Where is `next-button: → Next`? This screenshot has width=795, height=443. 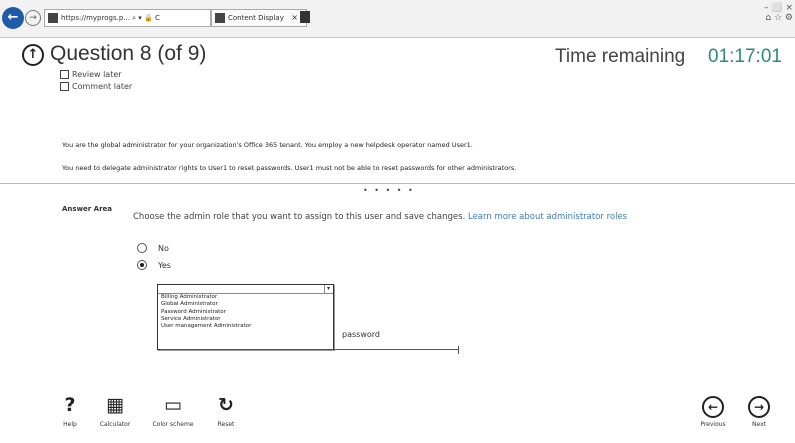
next-button: → Next is located at coordinates (759, 410).